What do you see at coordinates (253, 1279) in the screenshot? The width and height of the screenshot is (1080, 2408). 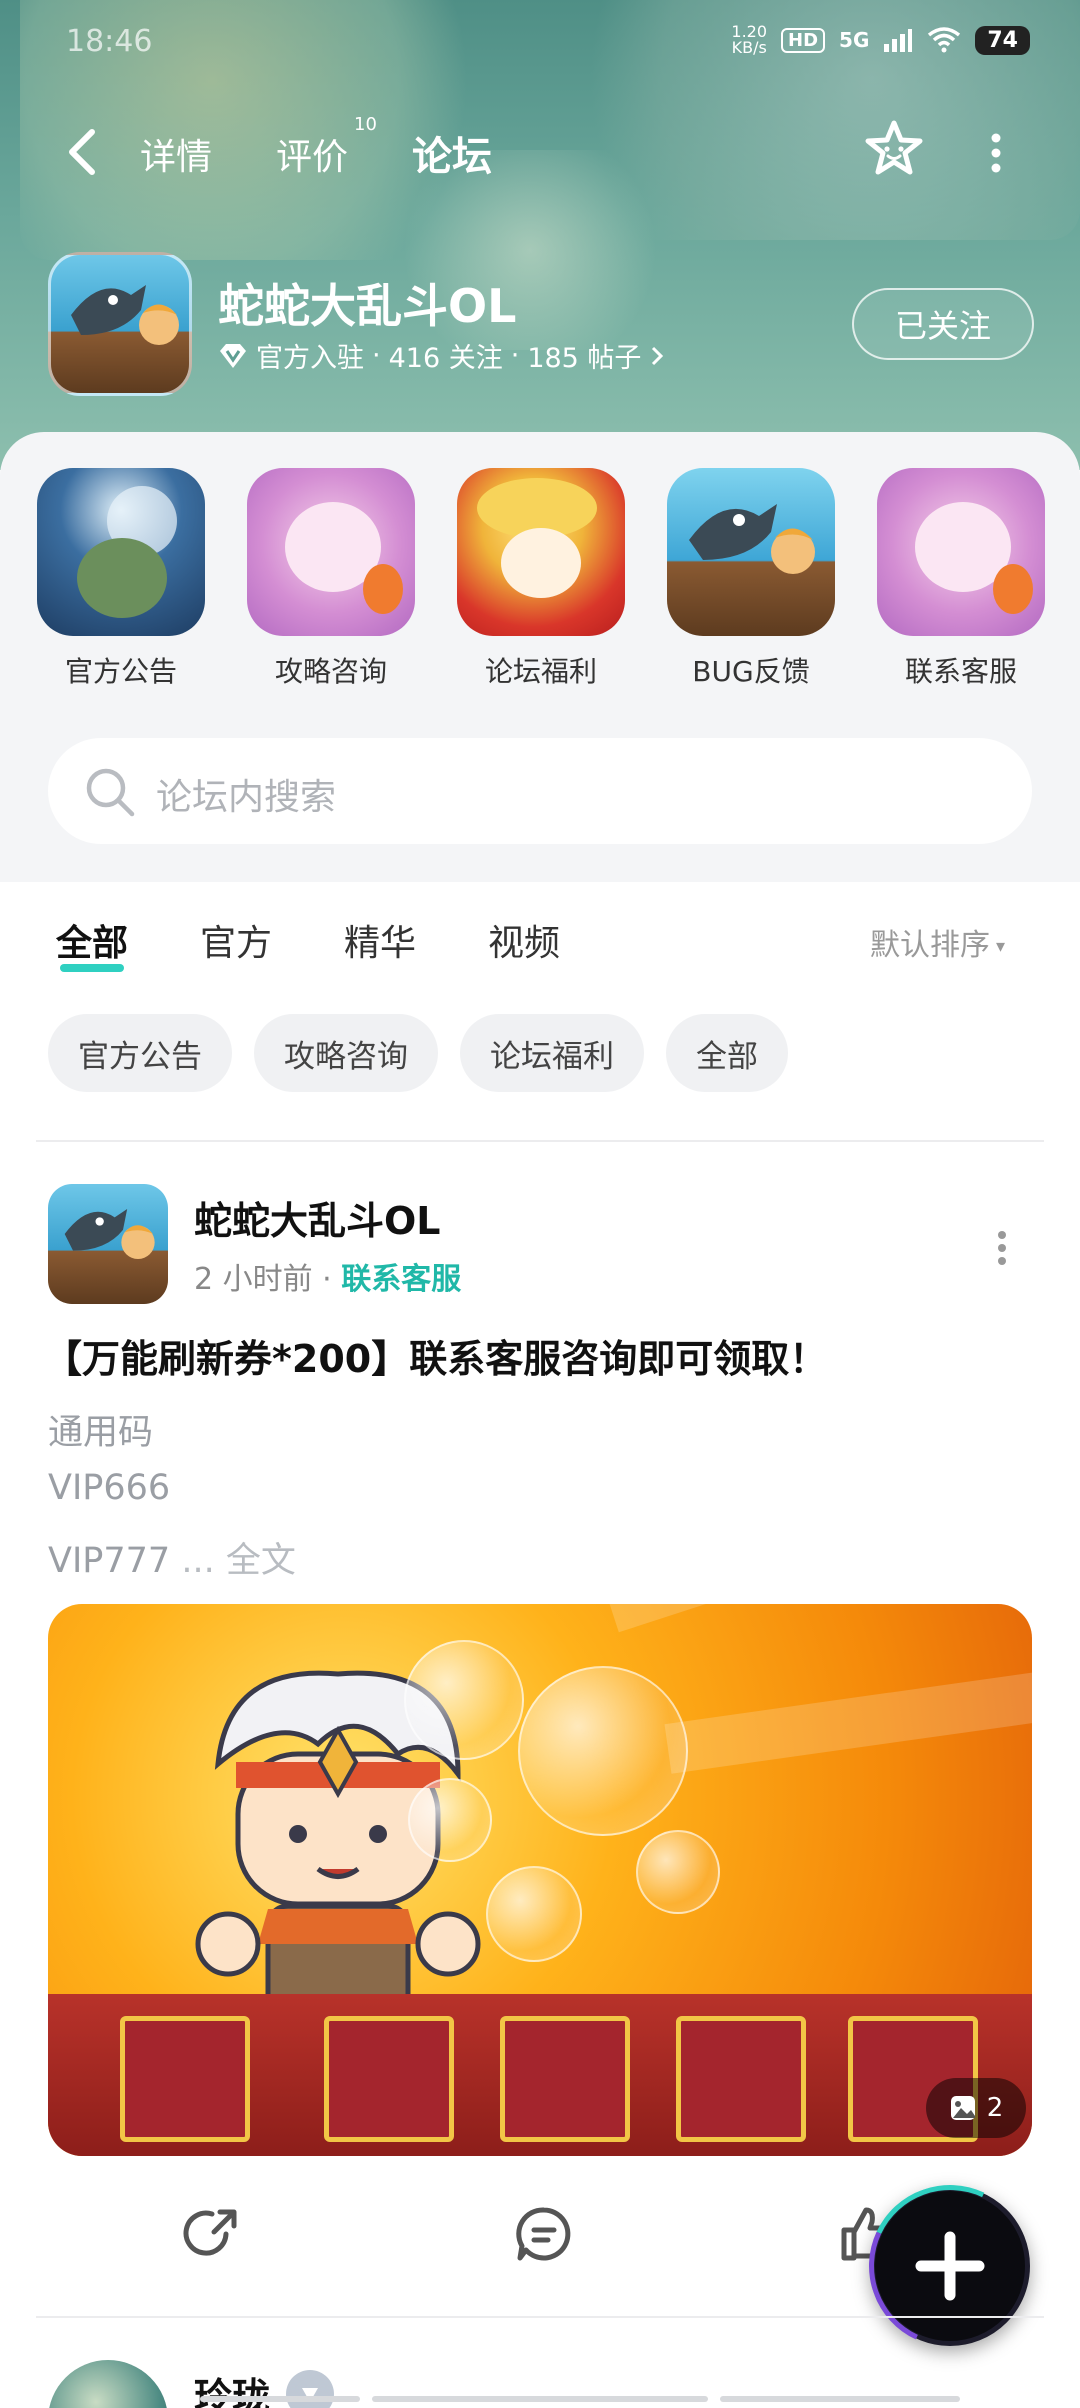 I see `post-time: 2 小时前` at bounding box center [253, 1279].